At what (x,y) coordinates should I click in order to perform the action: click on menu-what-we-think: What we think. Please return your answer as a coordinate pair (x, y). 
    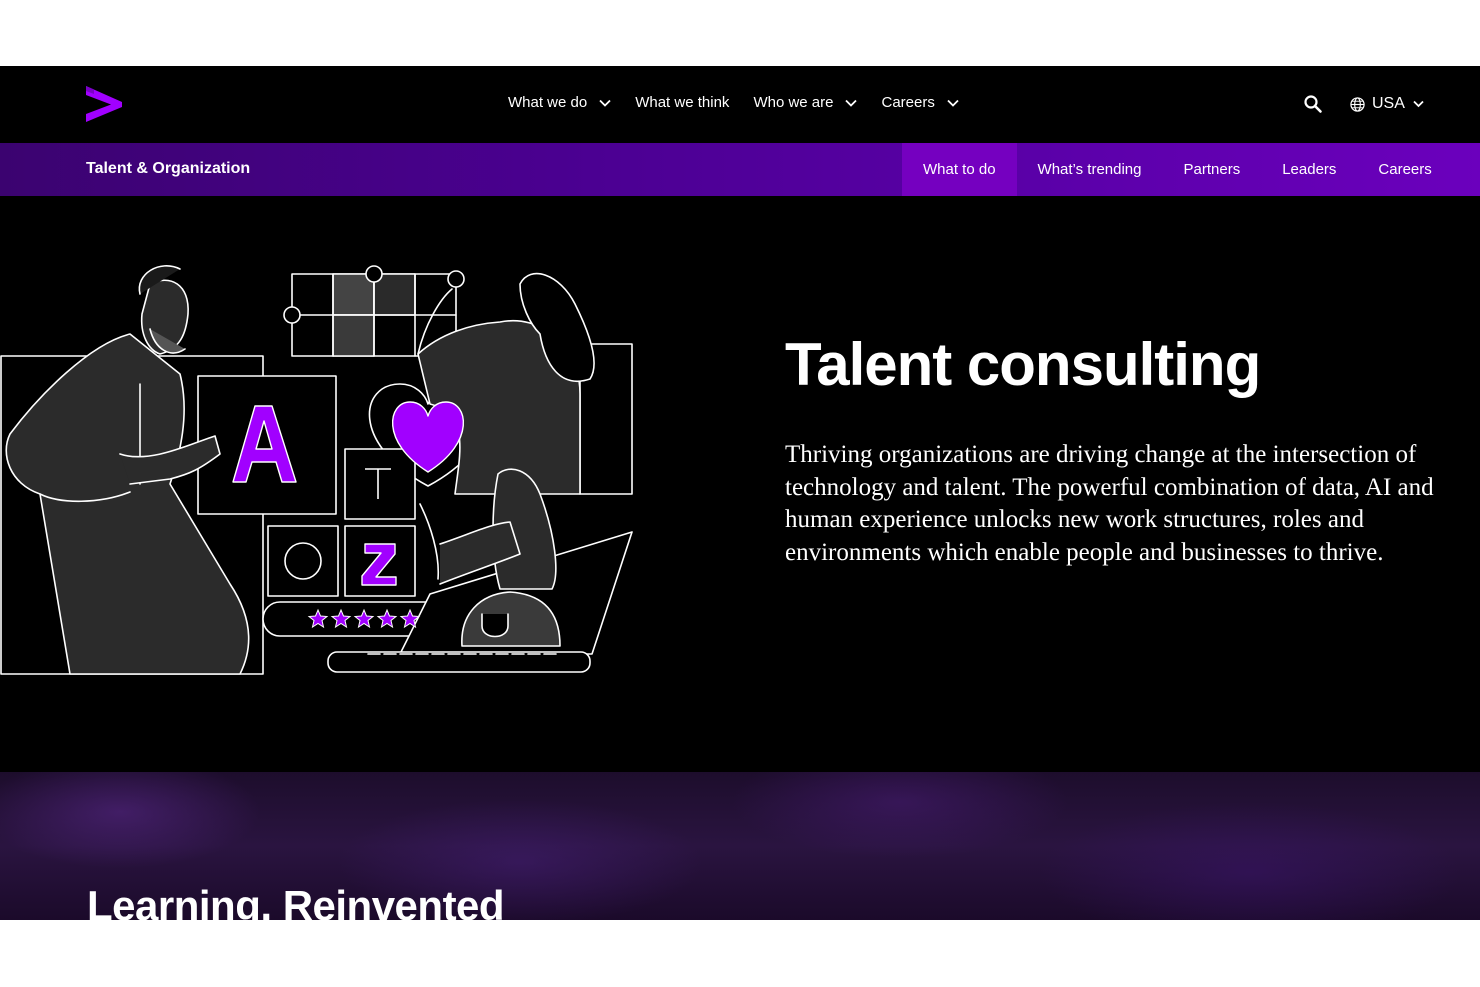
    Looking at the image, I should click on (682, 102).